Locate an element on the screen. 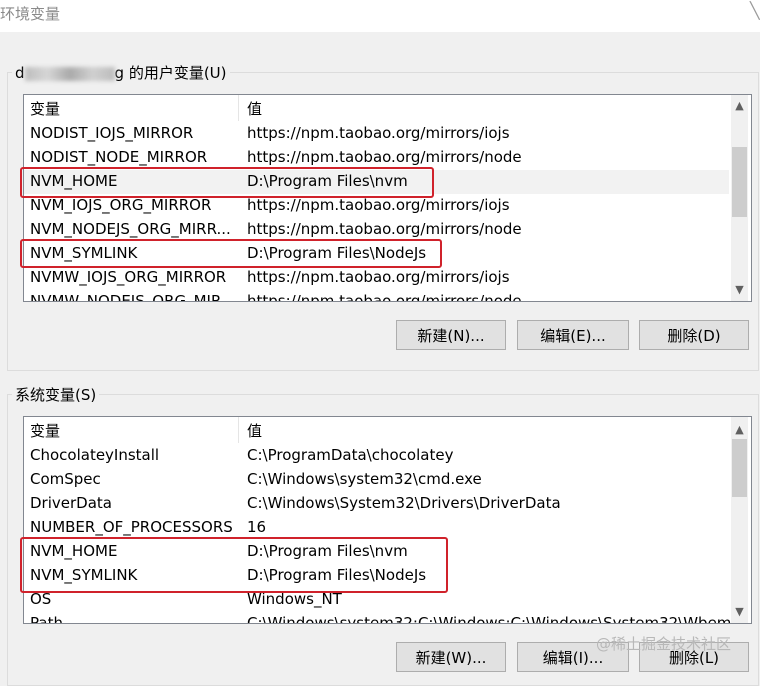 The width and height of the screenshot is (760, 686). var-name: ChocolateyInstall is located at coordinates (95, 455).